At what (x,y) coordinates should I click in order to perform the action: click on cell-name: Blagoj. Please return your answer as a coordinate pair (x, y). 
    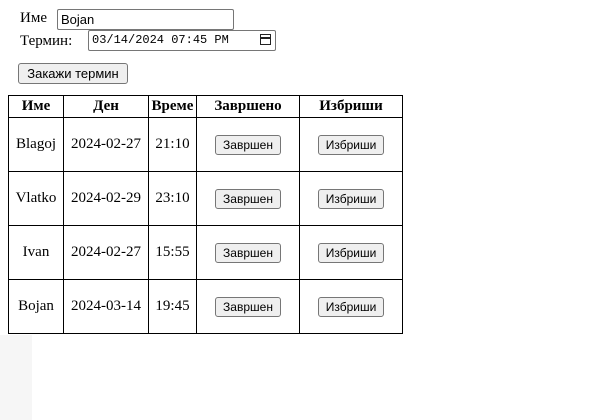
    Looking at the image, I should click on (36, 144).